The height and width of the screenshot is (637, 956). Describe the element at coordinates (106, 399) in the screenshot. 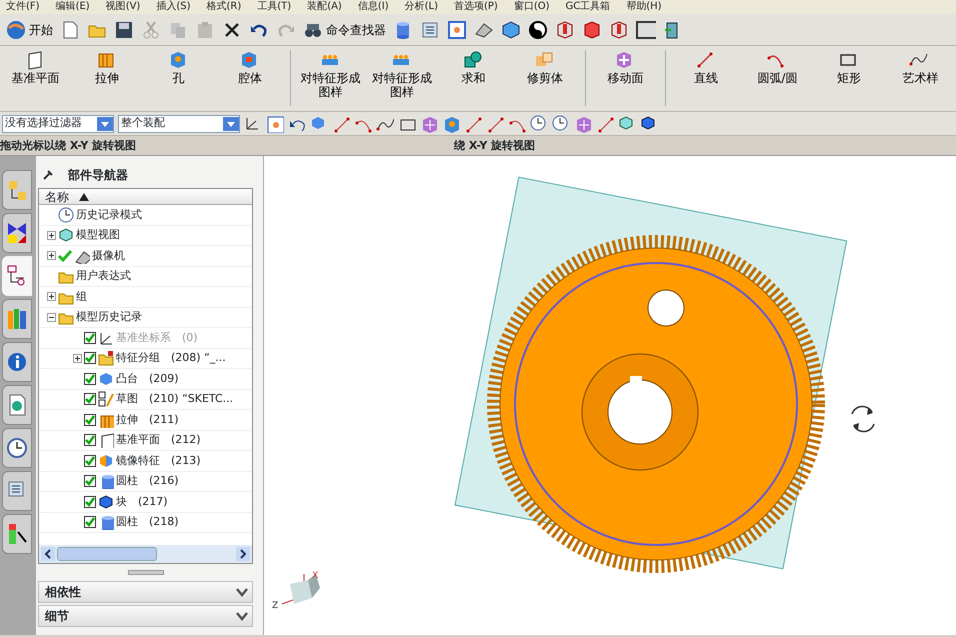

I see `sketch-icon` at that location.